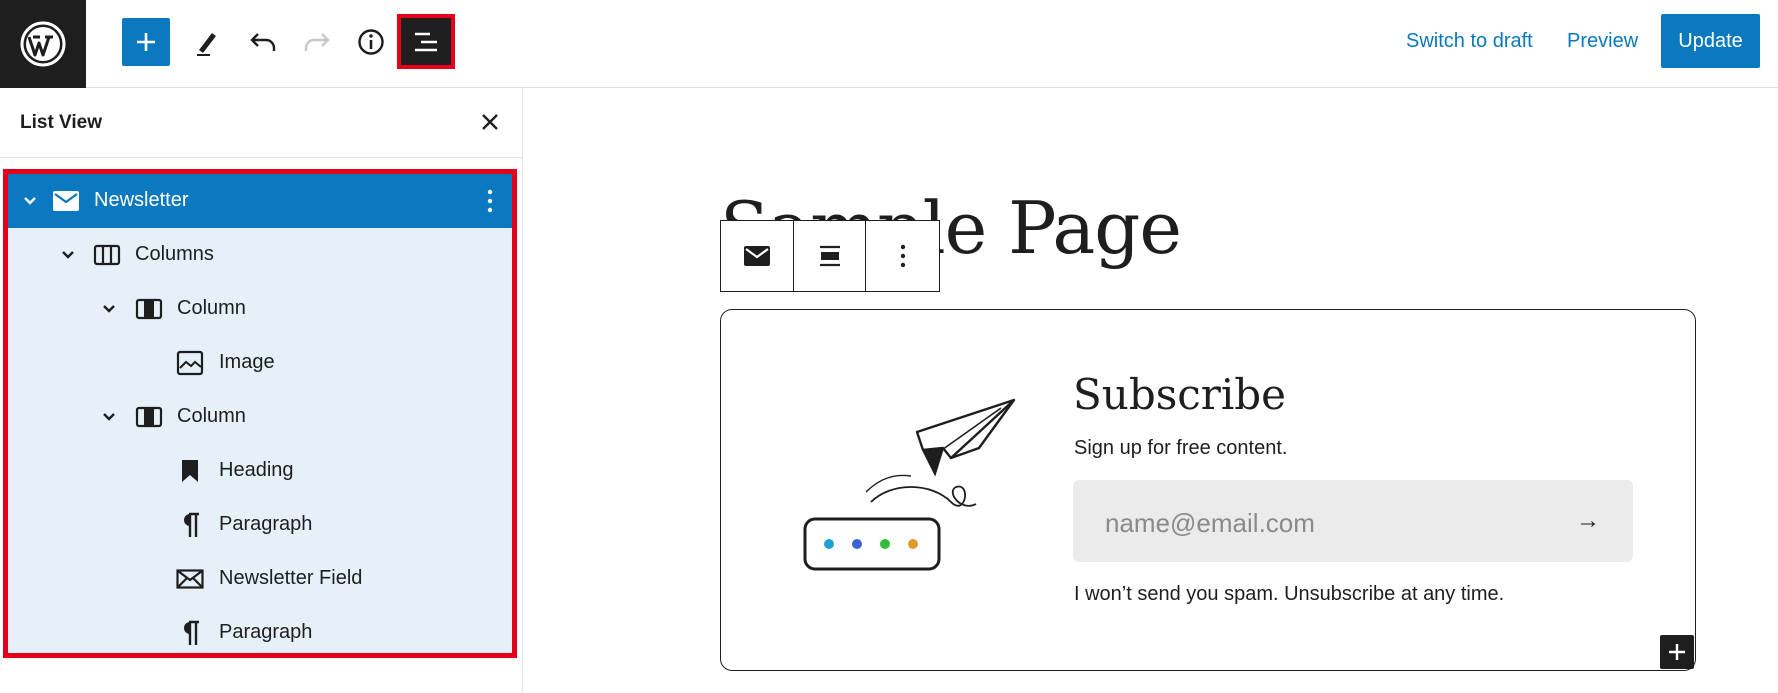 Image resolution: width=1778 pixels, height=693 pixels. Describe the element at coordinates (291, 578) in the screenshot. I see `list-item-label: Newsletter Field` at that location.